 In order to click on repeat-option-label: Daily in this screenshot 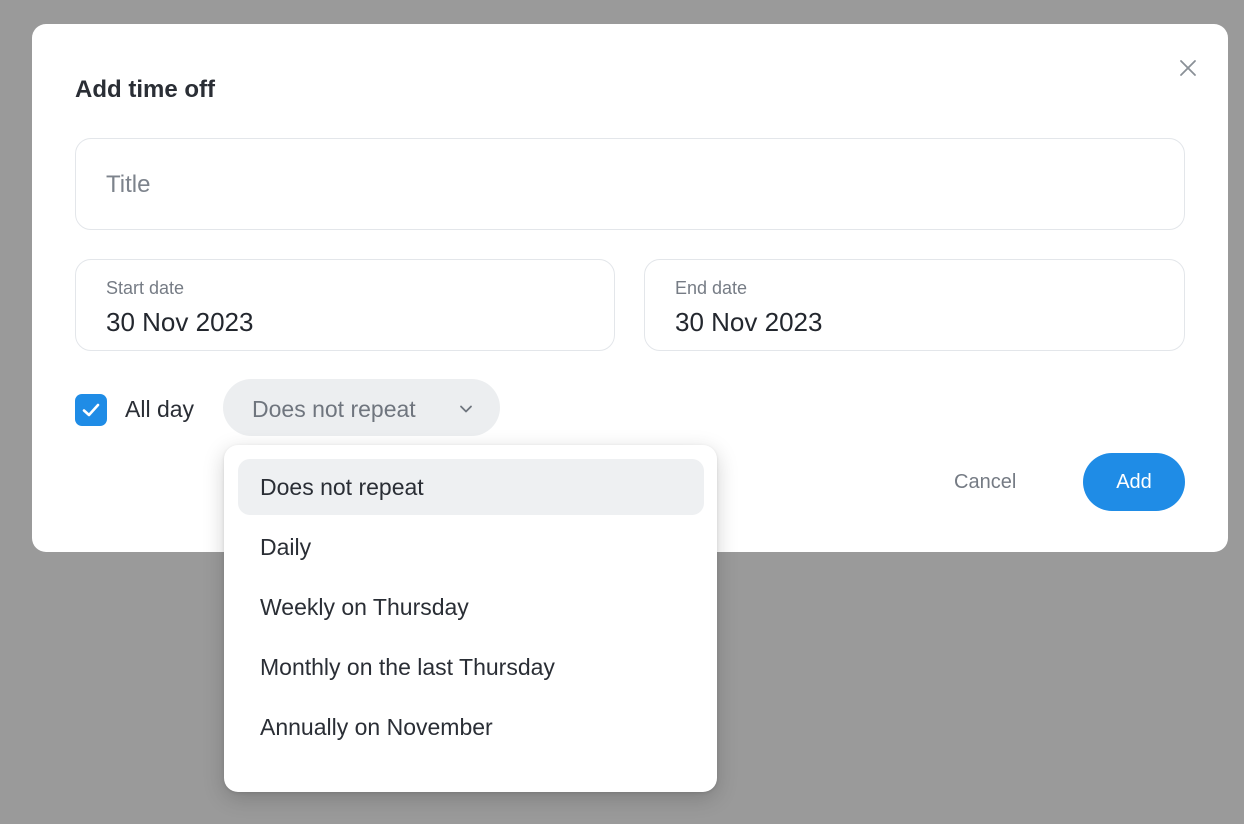, I will do `click(286, 547)`.